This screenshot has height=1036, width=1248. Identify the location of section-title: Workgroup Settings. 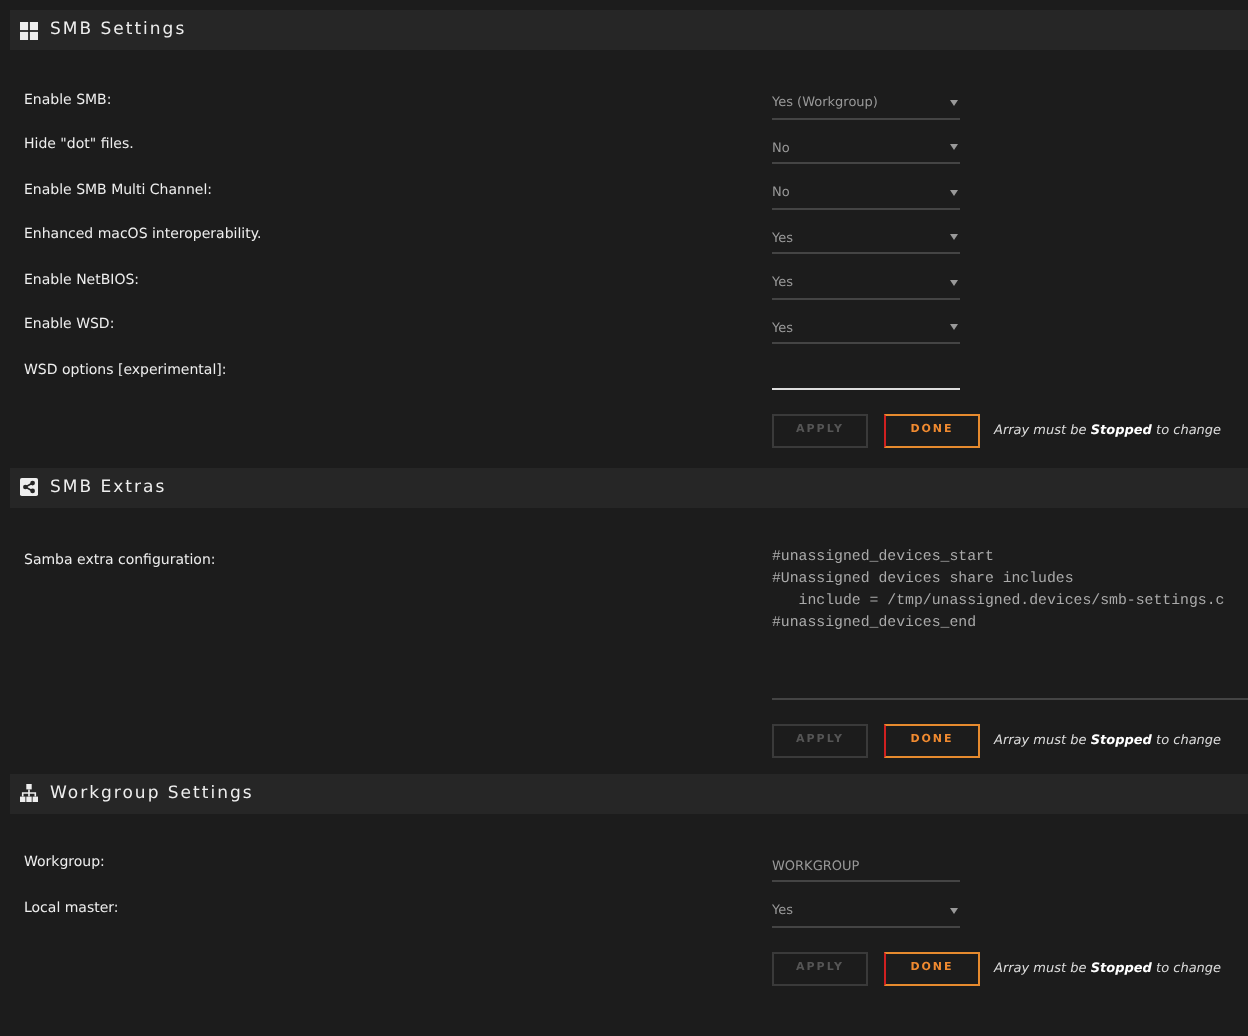
(152, 793).